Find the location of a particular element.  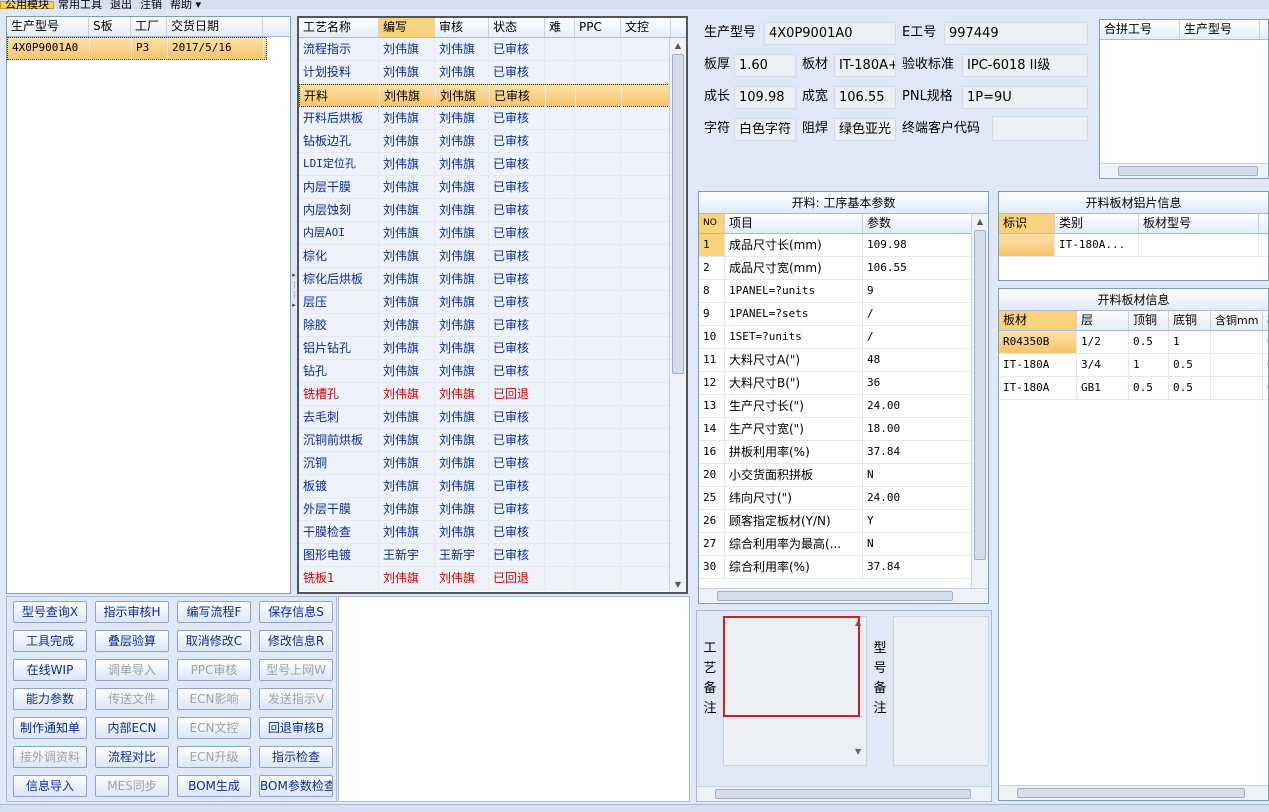

process-row: 流程指示 刘伟旗 刘伟旗 已审核 is located at coordinates (492, 49).